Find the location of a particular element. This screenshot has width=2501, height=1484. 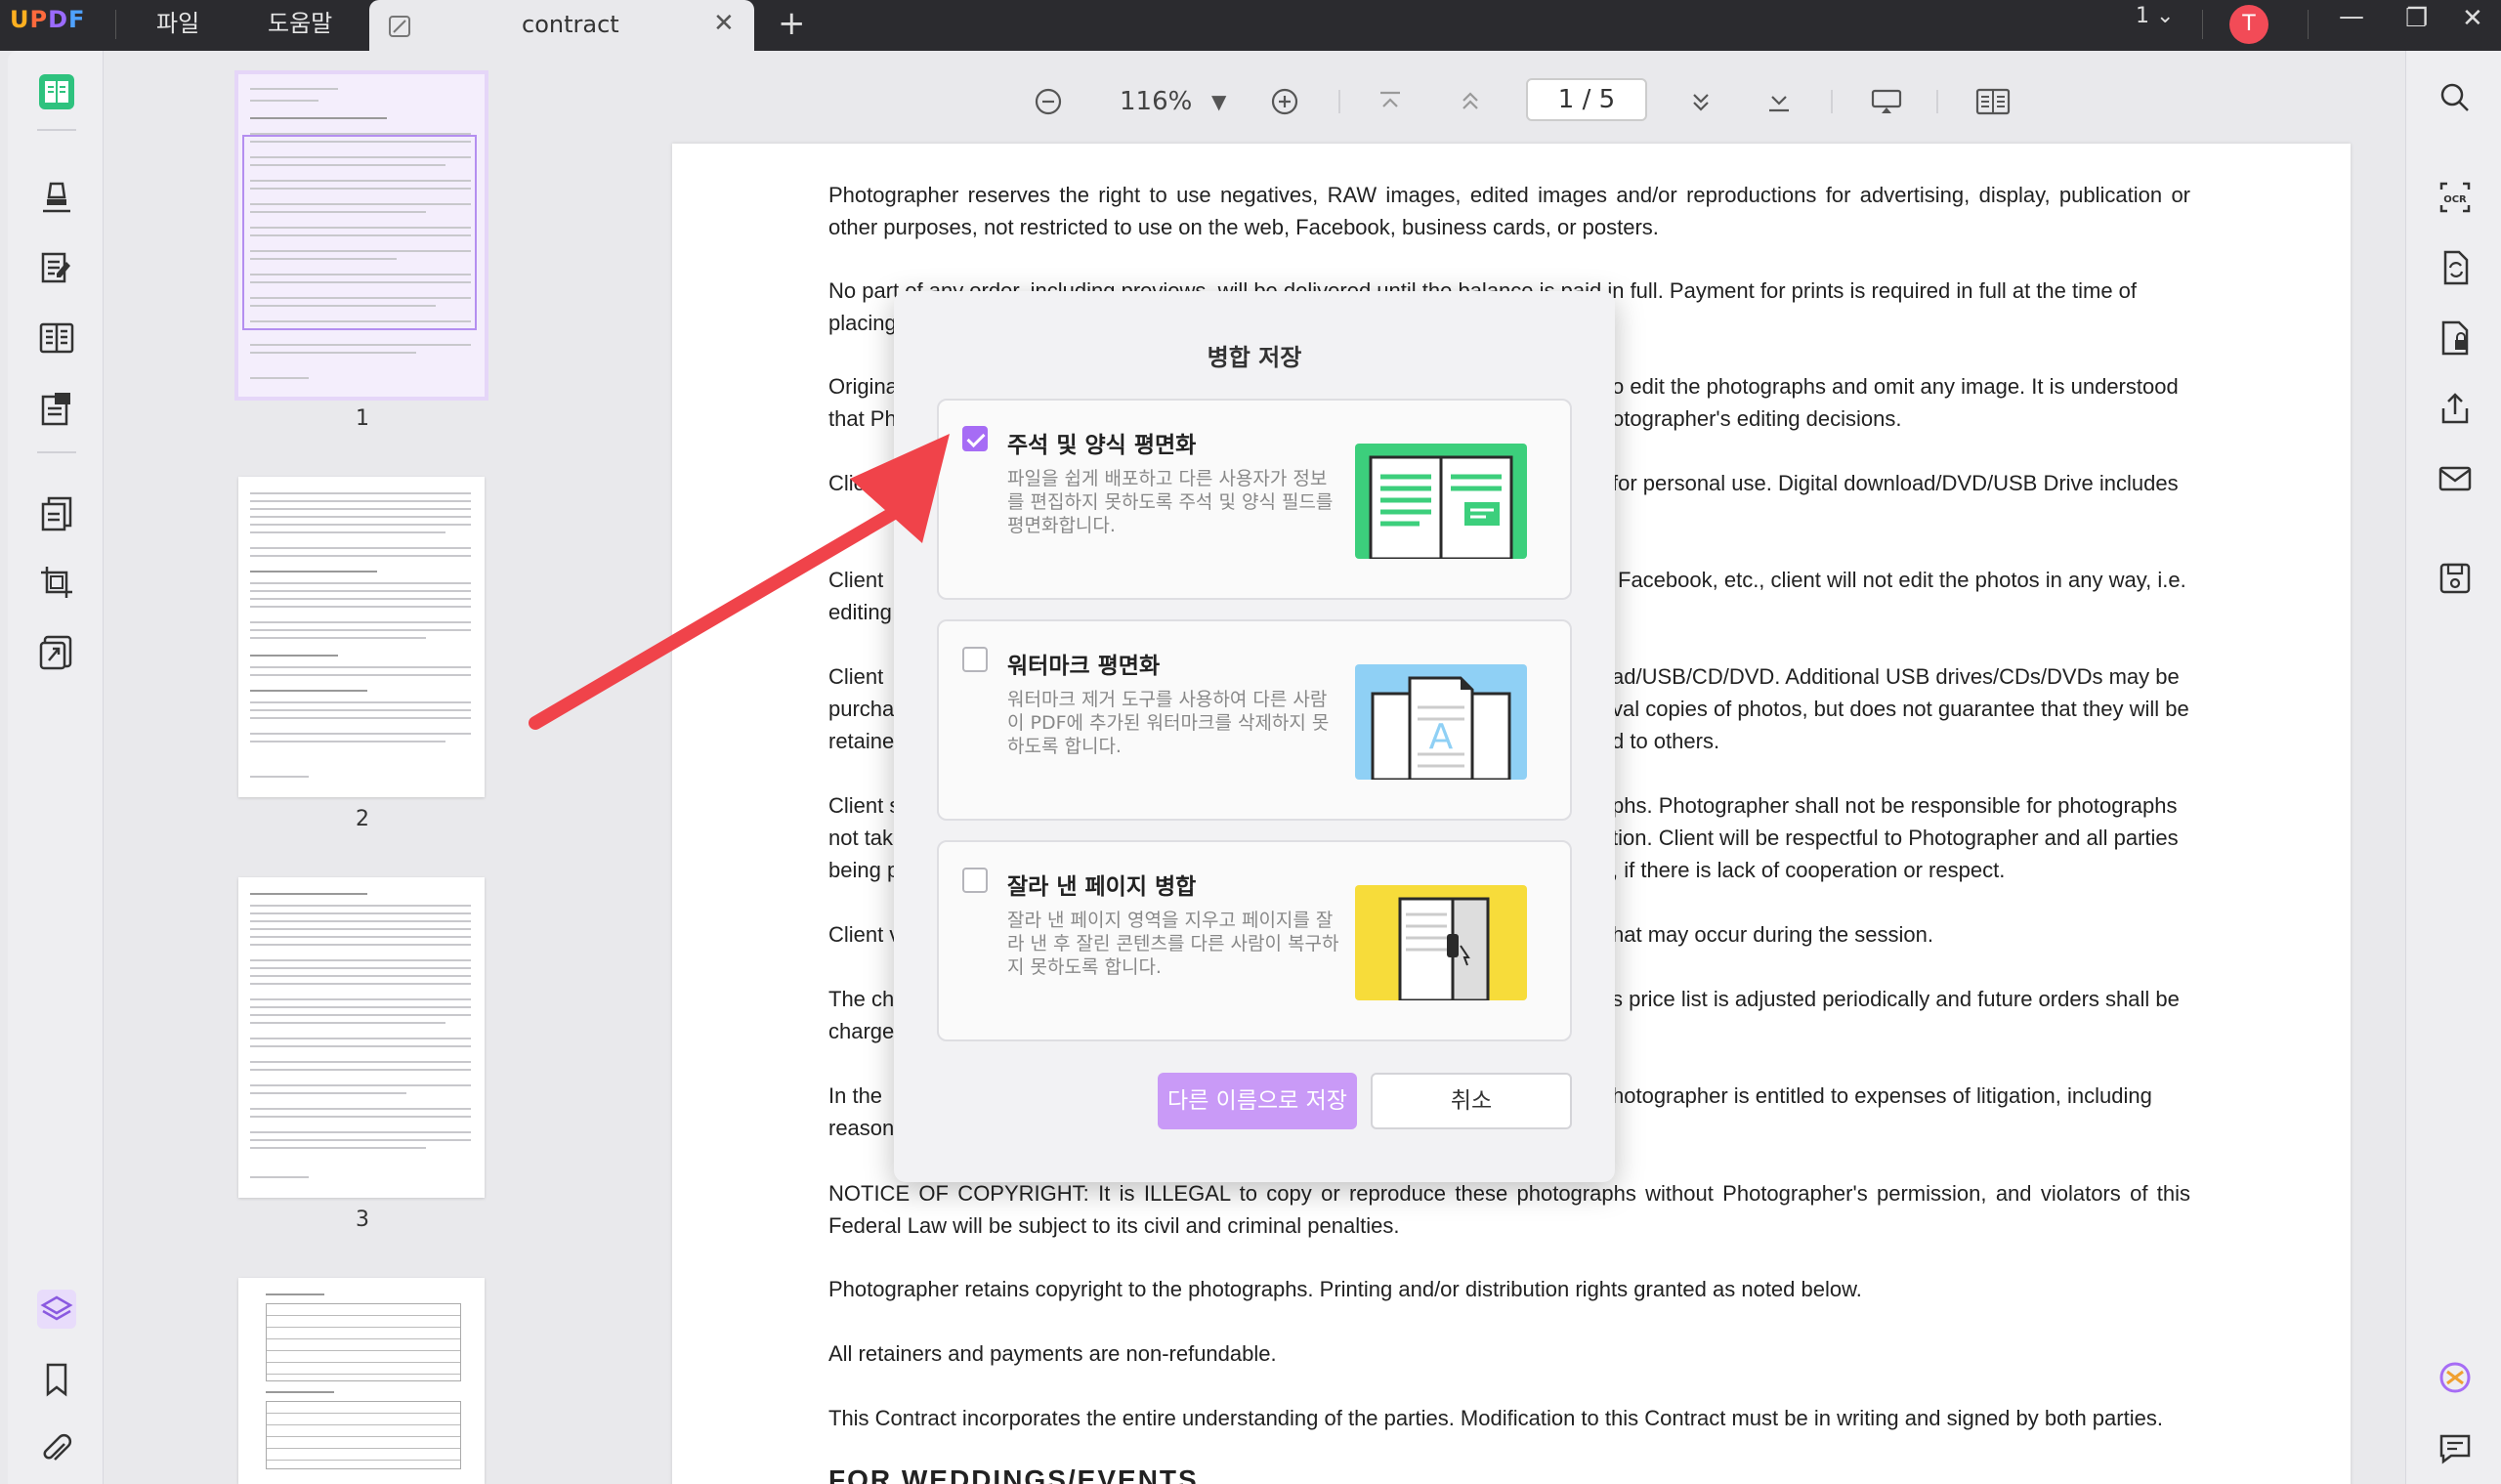

window-count: 1 ⌄ is located at coordinates (2155, 16).